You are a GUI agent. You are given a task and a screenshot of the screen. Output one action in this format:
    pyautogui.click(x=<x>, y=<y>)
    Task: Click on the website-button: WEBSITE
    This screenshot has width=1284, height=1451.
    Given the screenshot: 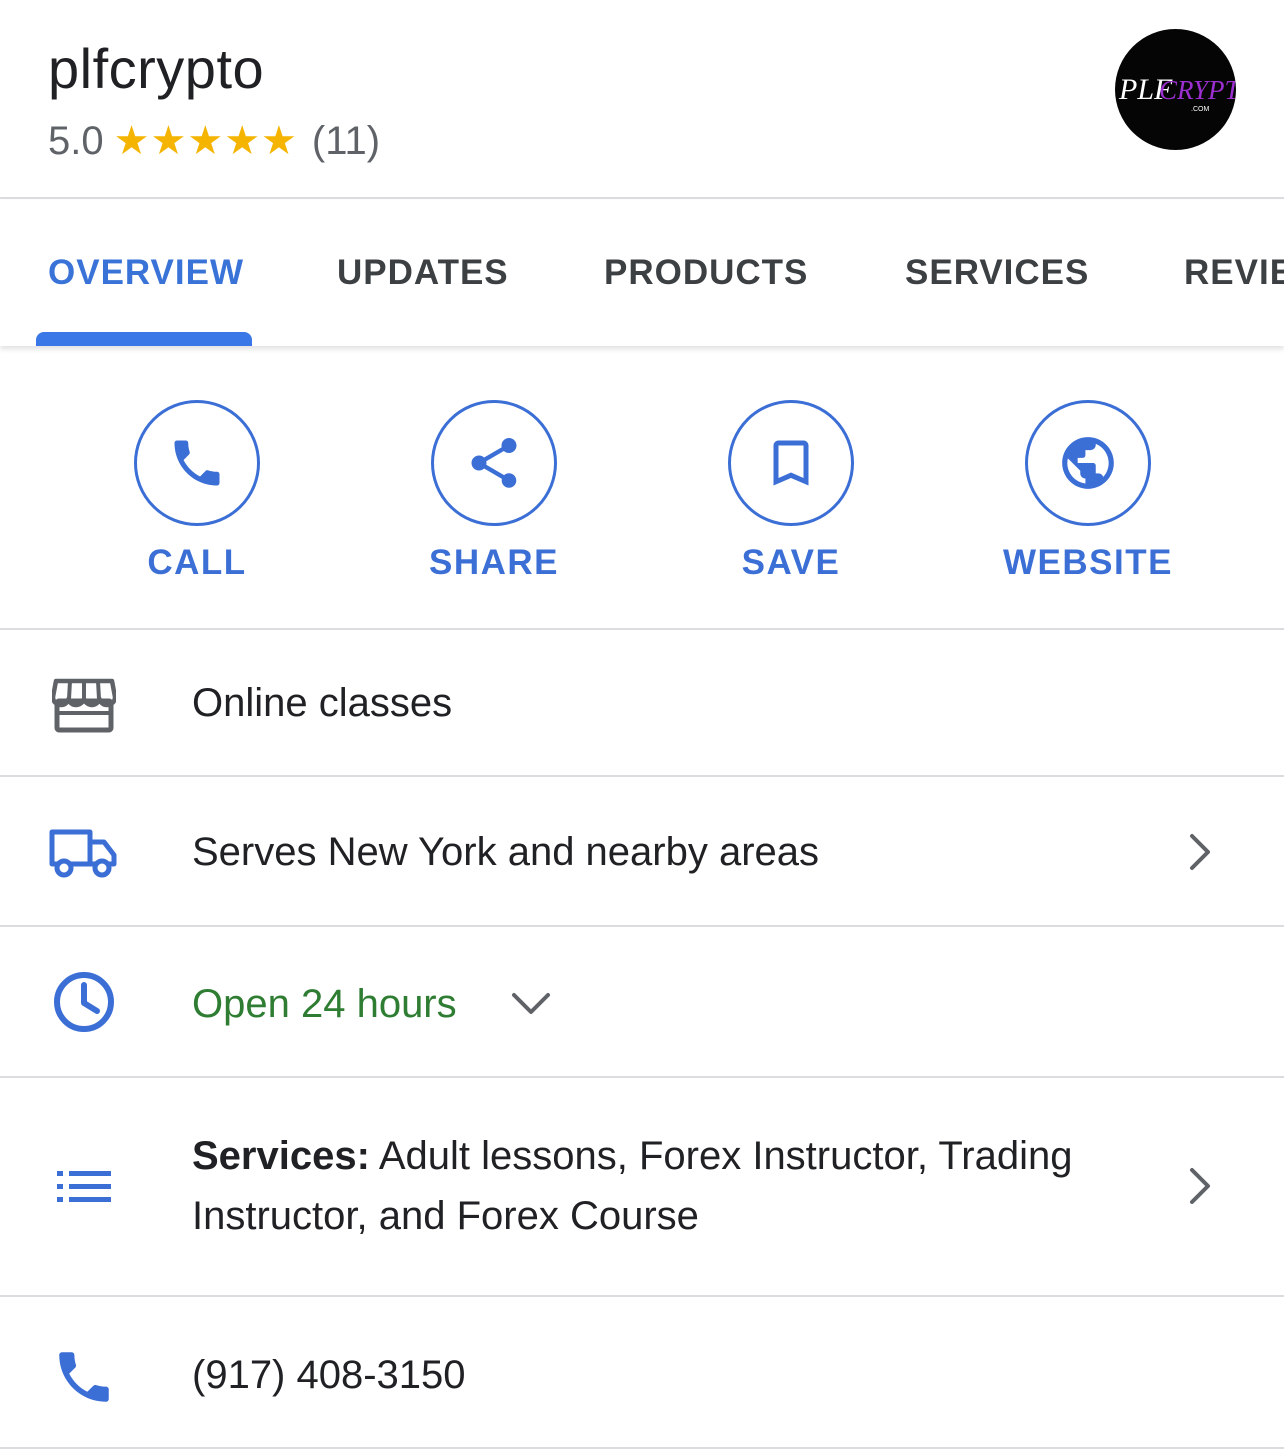 What is the action you would take?
    pyautogui.click(x=1088, y=492)
    